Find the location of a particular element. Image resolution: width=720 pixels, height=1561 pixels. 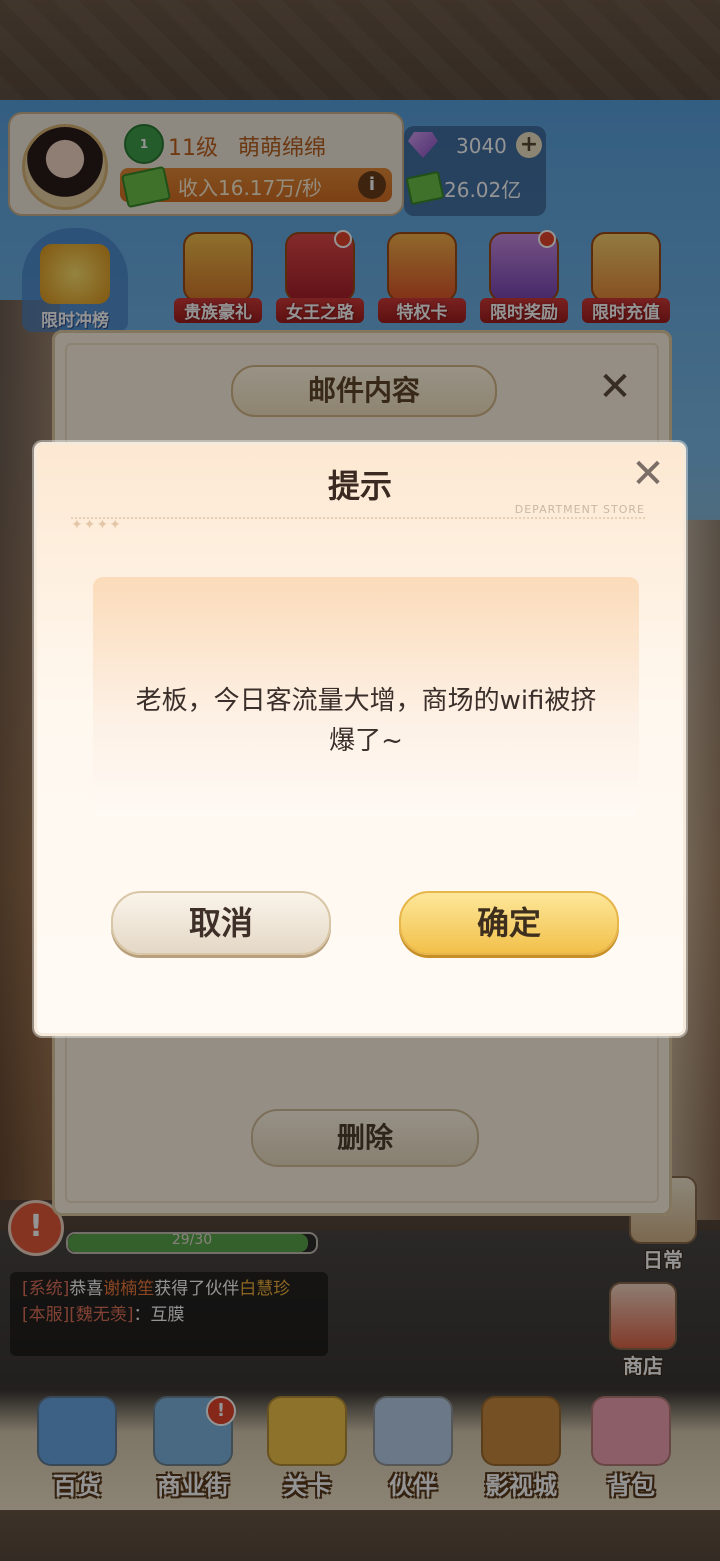

dialog-close-icon: ✕ is located at coordinates (648, 474).